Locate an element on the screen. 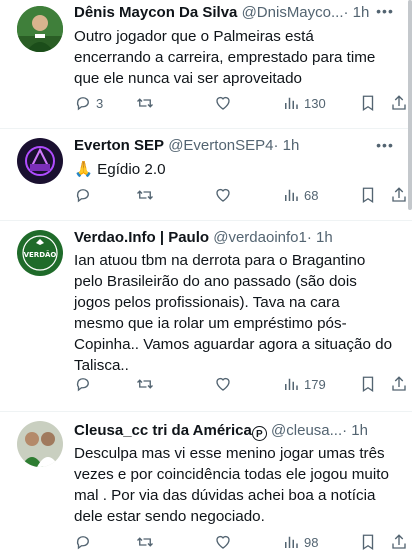  views-button: 98 is located at coordinates (300, 542).